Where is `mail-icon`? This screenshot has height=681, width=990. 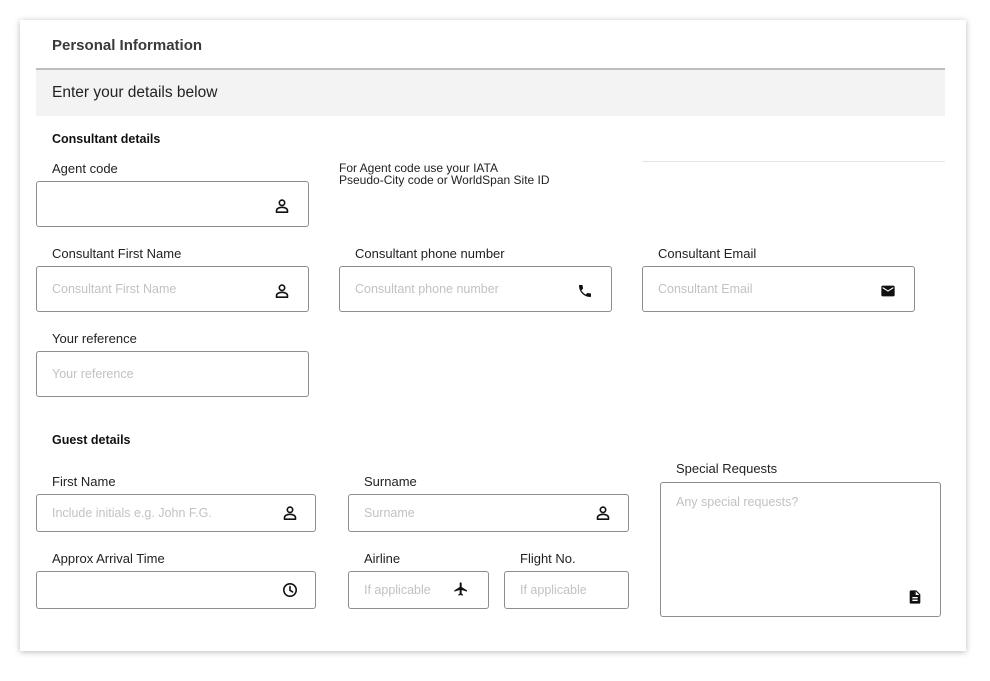 mail-icon is located at coordinates (888, 291).